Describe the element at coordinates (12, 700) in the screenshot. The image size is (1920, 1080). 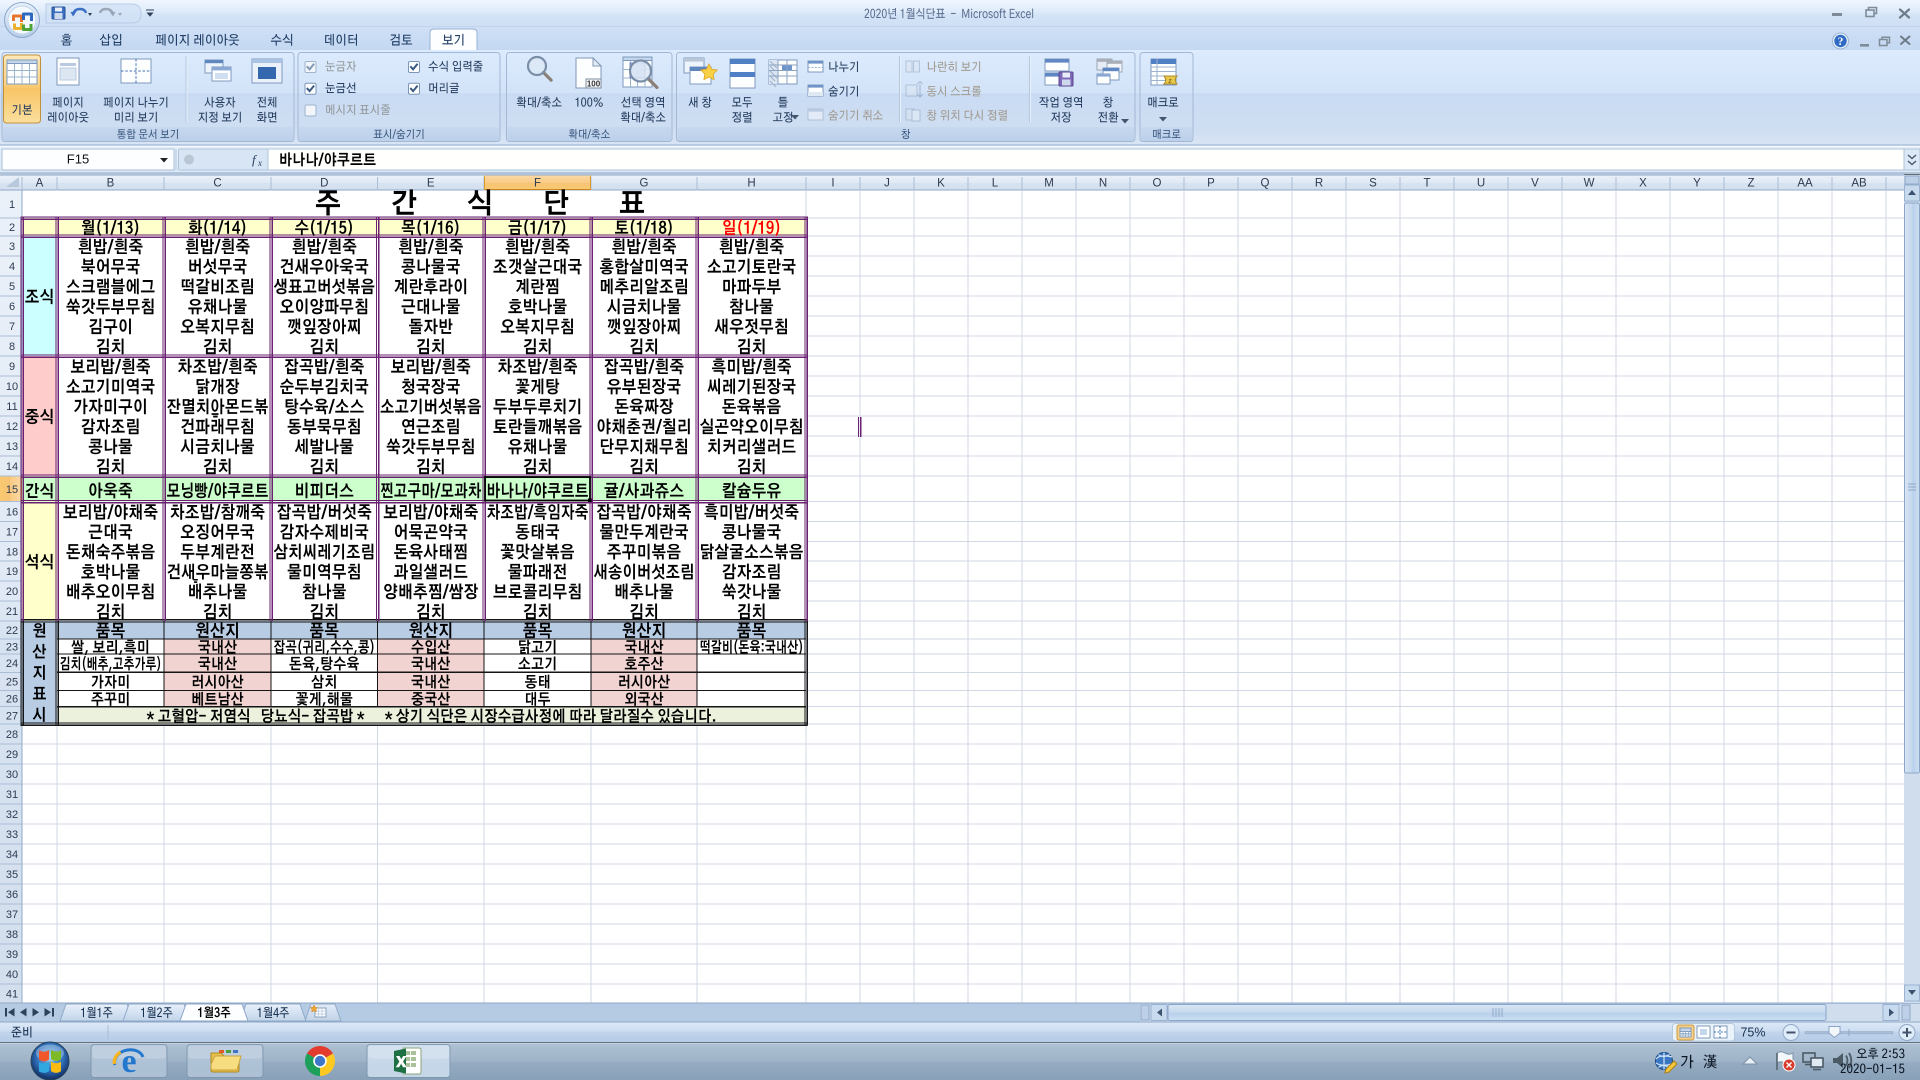
I see `svg-text: 26` at that location.